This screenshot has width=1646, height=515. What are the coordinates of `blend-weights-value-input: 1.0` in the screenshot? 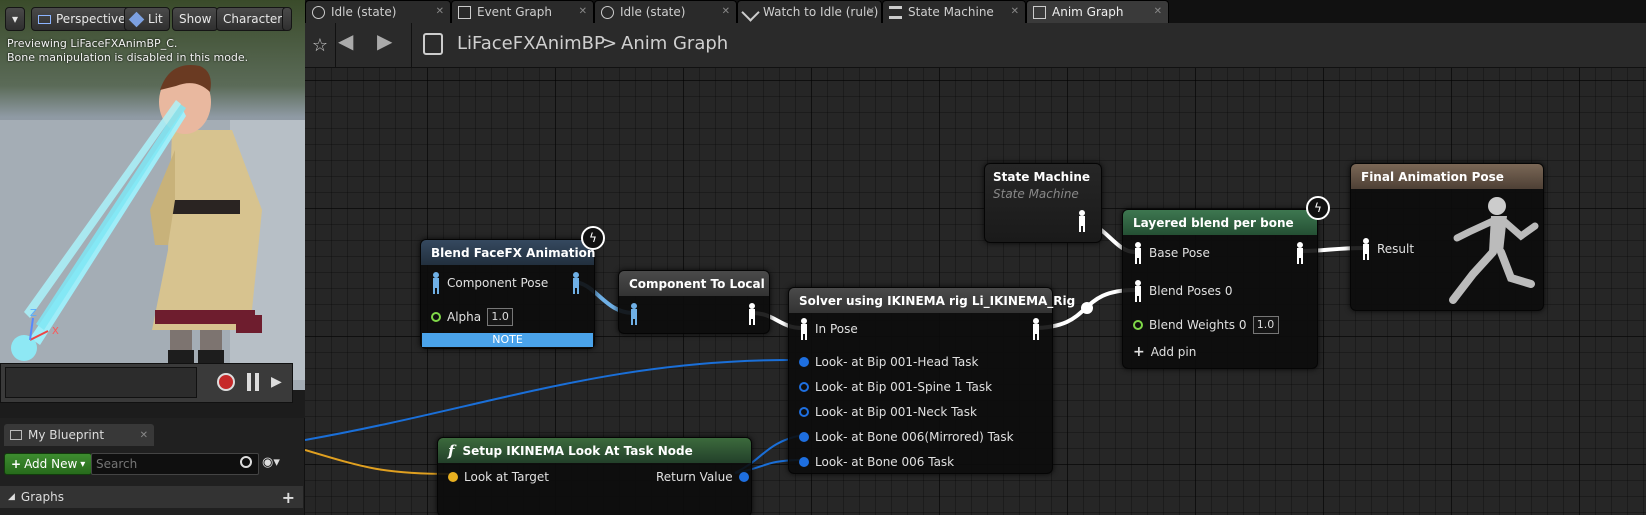 It's located at (1265, 325).